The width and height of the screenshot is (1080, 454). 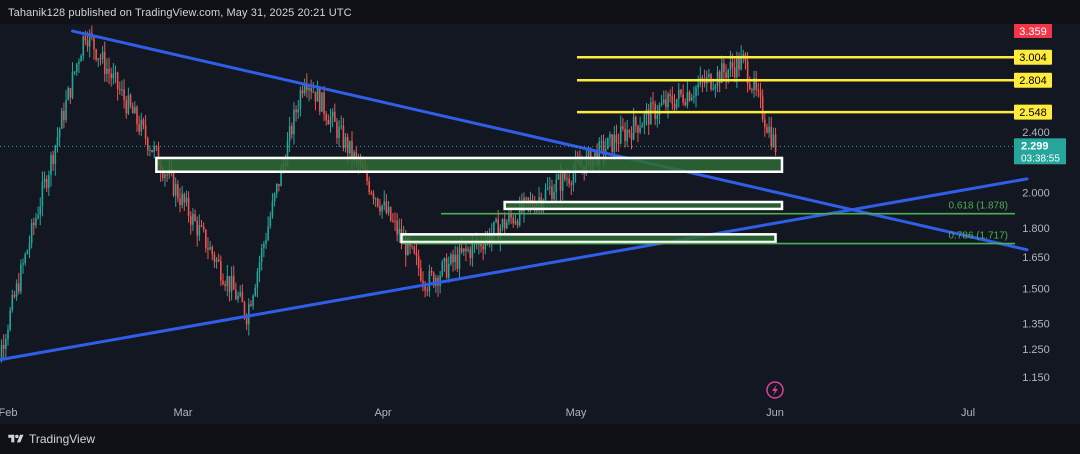 I want to click on countdown-label: 03:38:55, so click(x=1040, y=158).